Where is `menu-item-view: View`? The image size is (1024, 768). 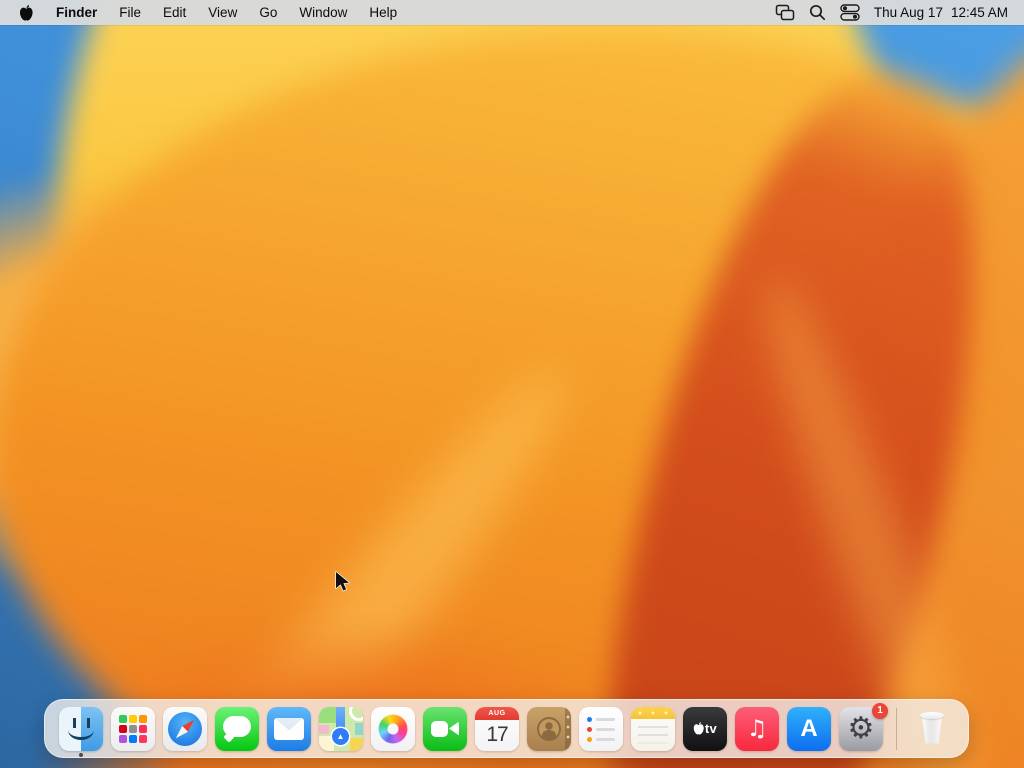 menu-item-view: View is located at coordinates (222, 12).